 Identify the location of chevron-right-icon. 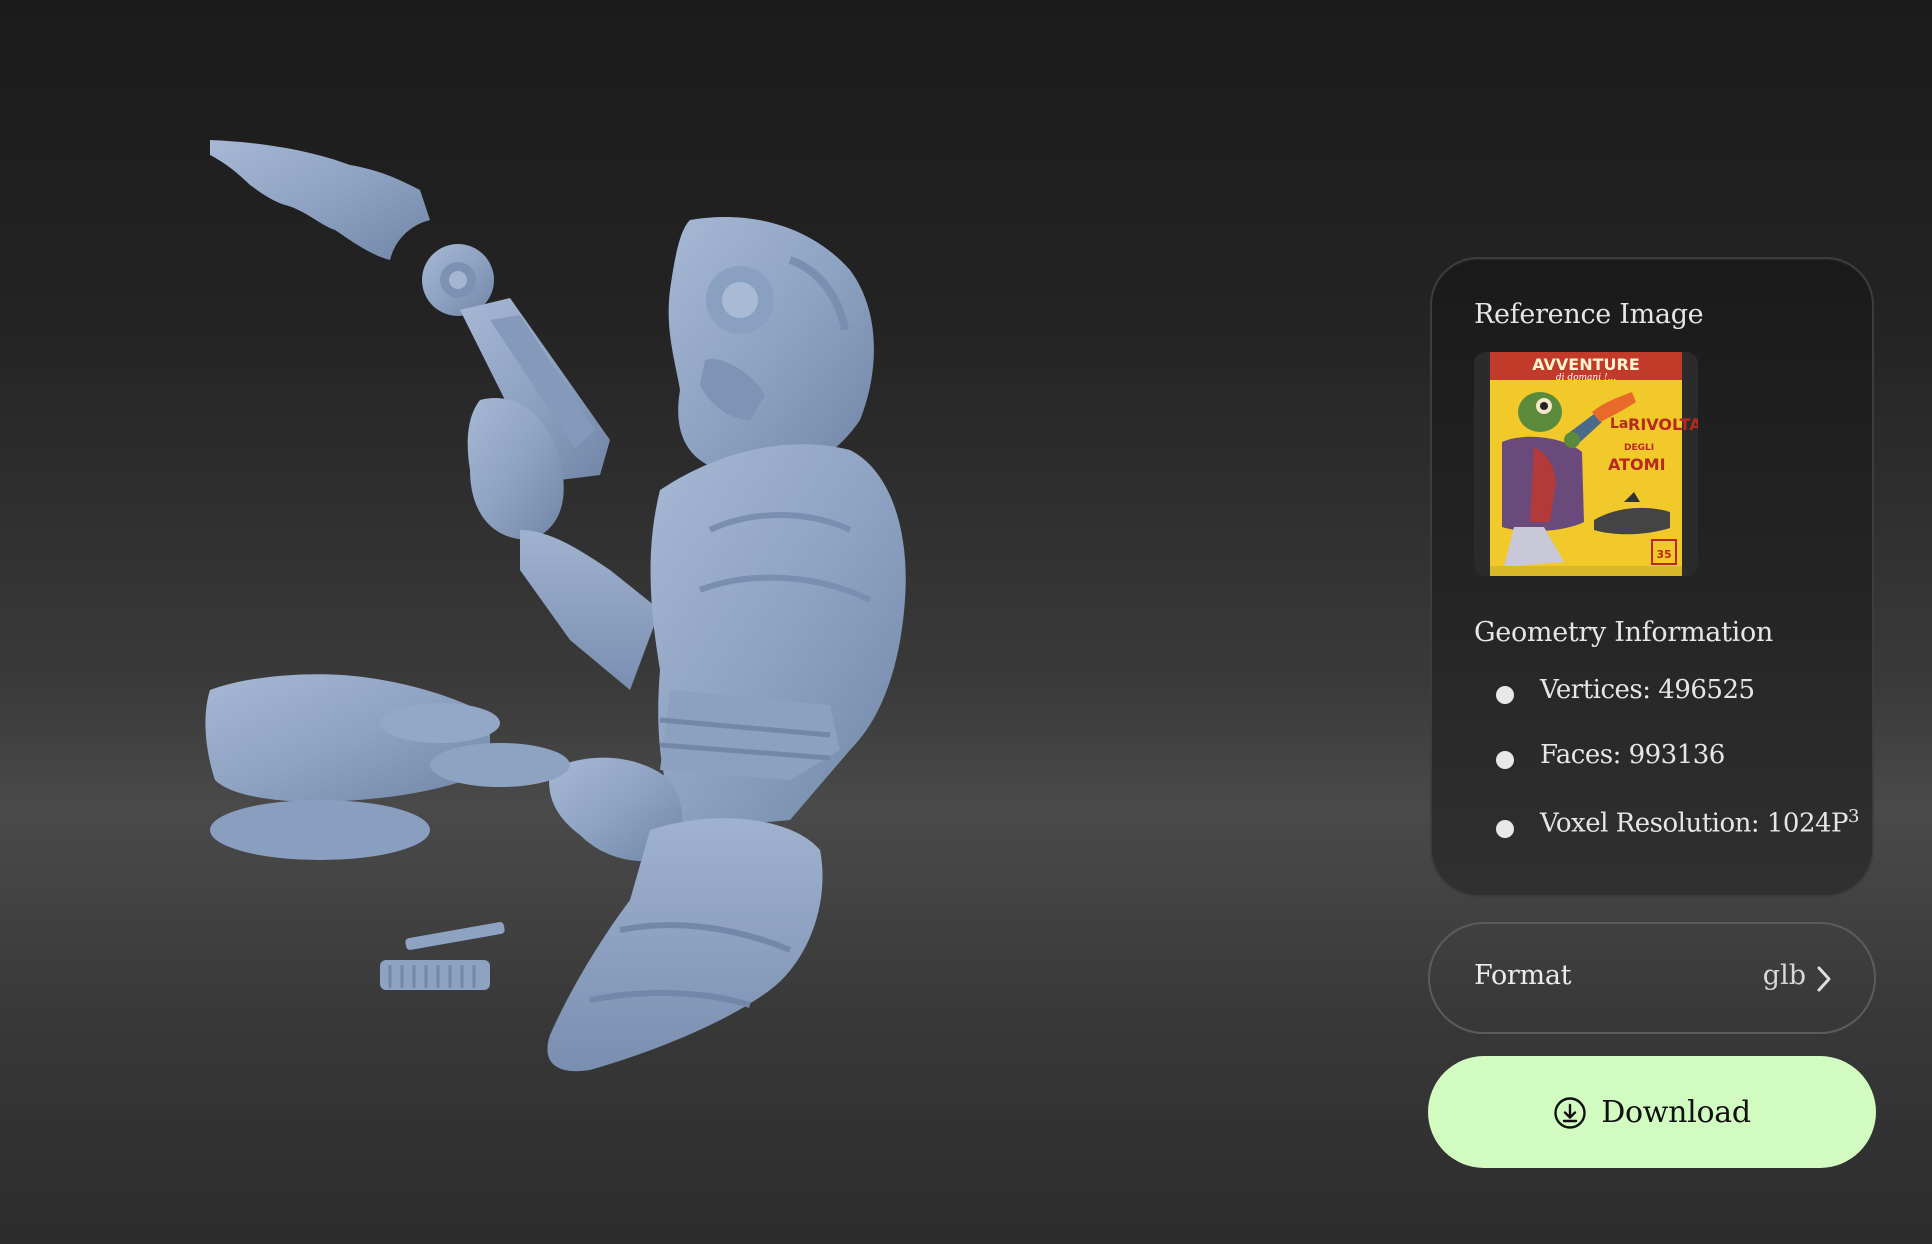
(1824, 979).